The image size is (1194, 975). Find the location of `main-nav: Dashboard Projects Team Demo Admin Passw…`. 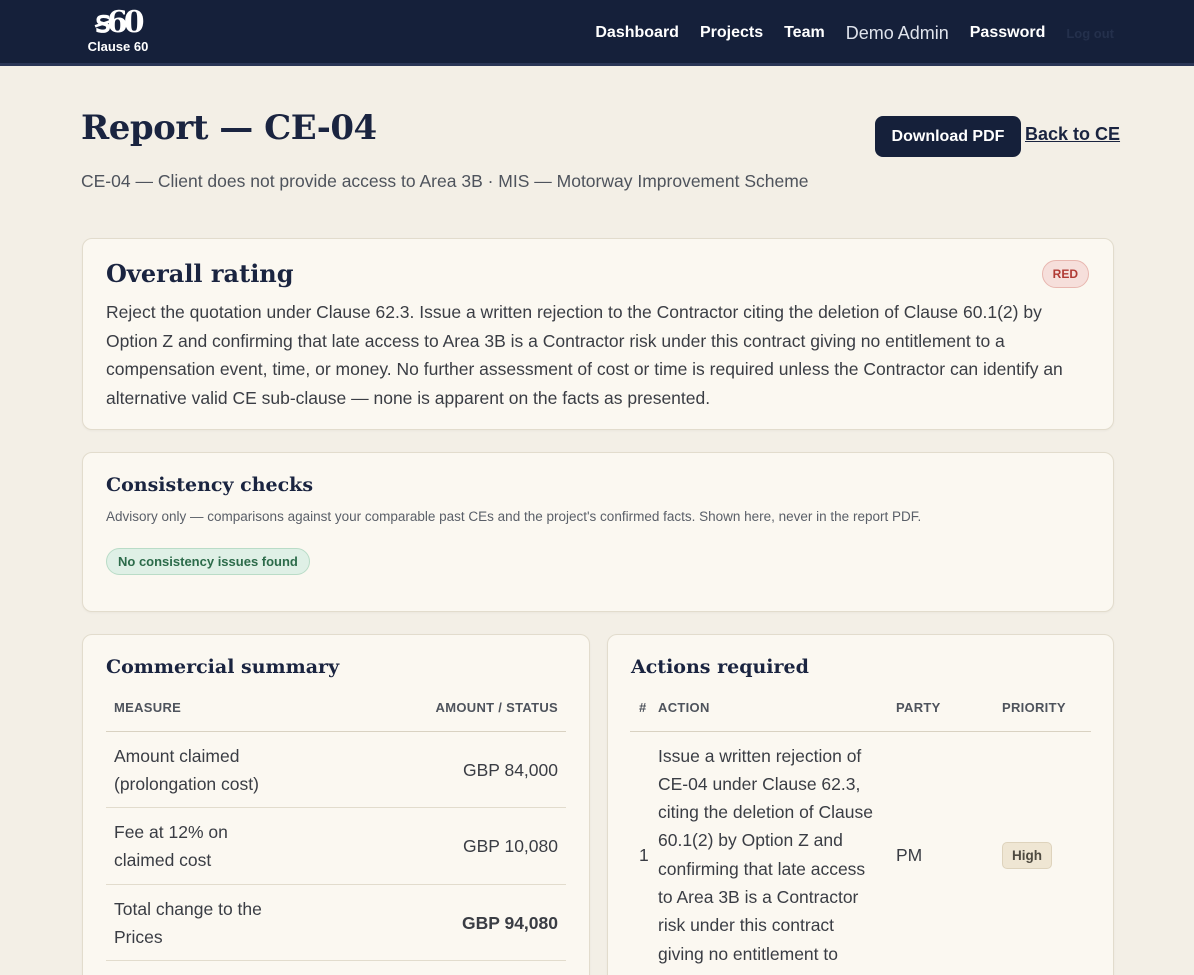

main-nav: Dashboard Projects Team Demo Admin Passw… is located at coordinates (894, 33).